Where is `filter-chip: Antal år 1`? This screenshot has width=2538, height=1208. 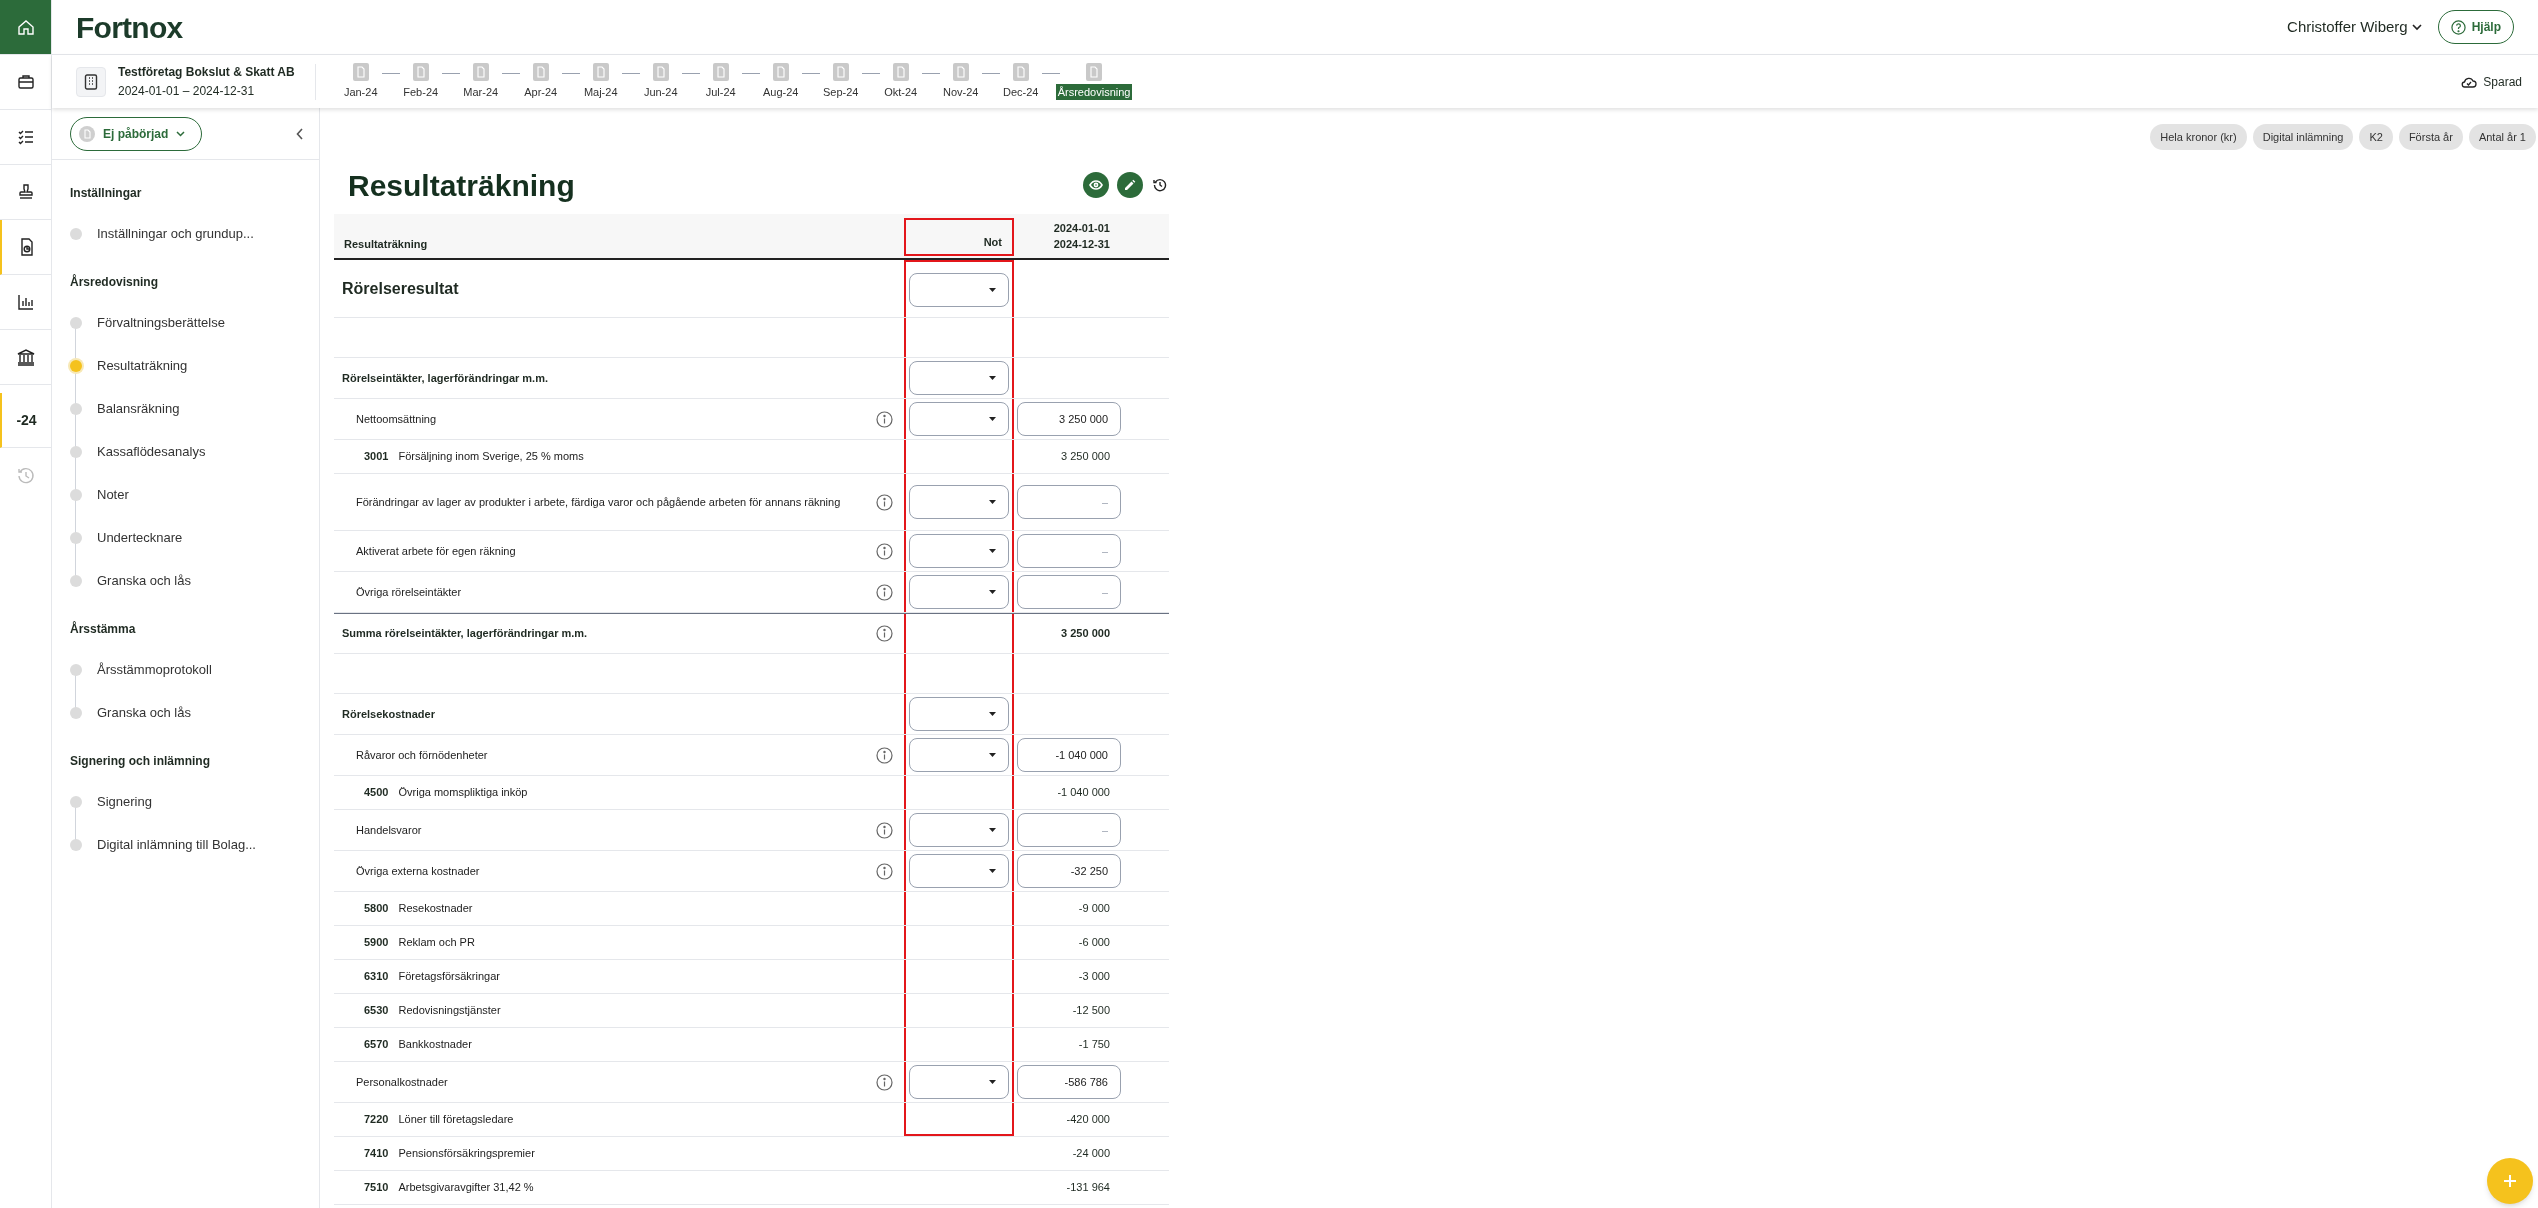 filter-chip: Antal år 1 is located at coordinates (2502, 137).